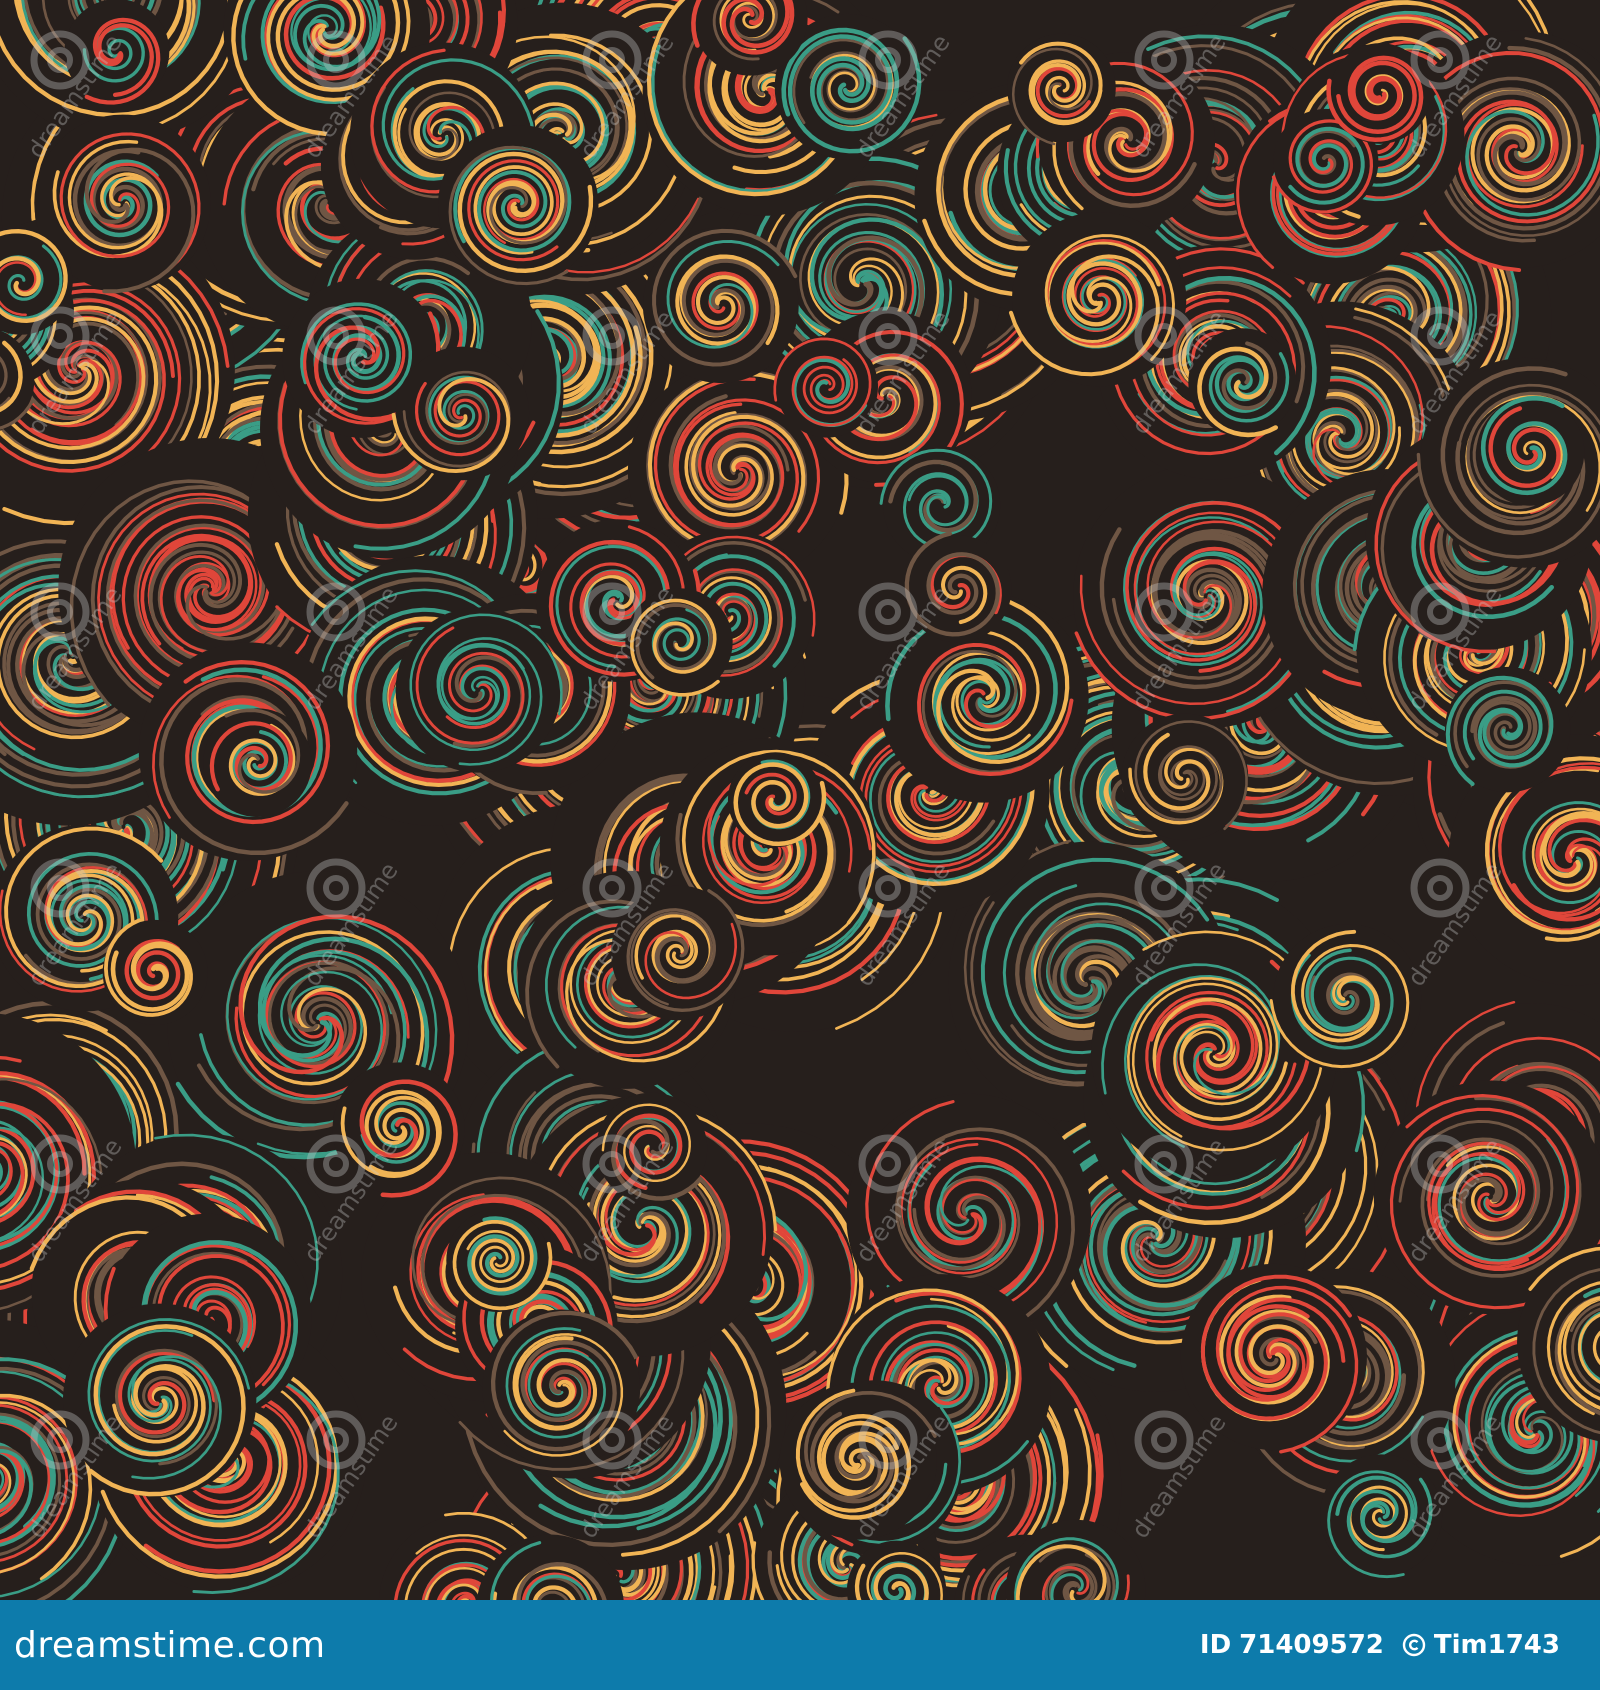 This screenshot has height=1690, width=1600. What do you see at coordinates (170, 1645) in the screenshot?
I see `dreamstime-logo-text: dreamstime.com` at bounding box center [170, 1645].